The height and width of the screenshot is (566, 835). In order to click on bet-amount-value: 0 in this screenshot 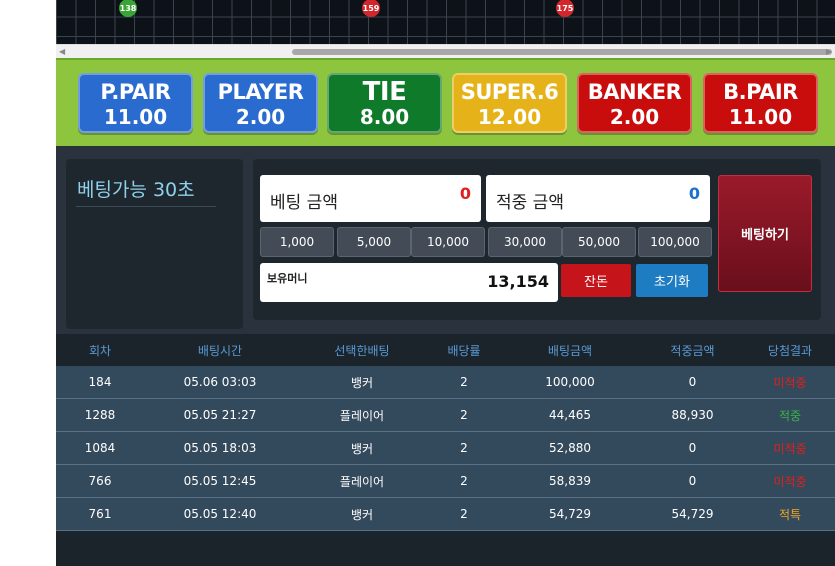, I will do `click(465, 193)`.